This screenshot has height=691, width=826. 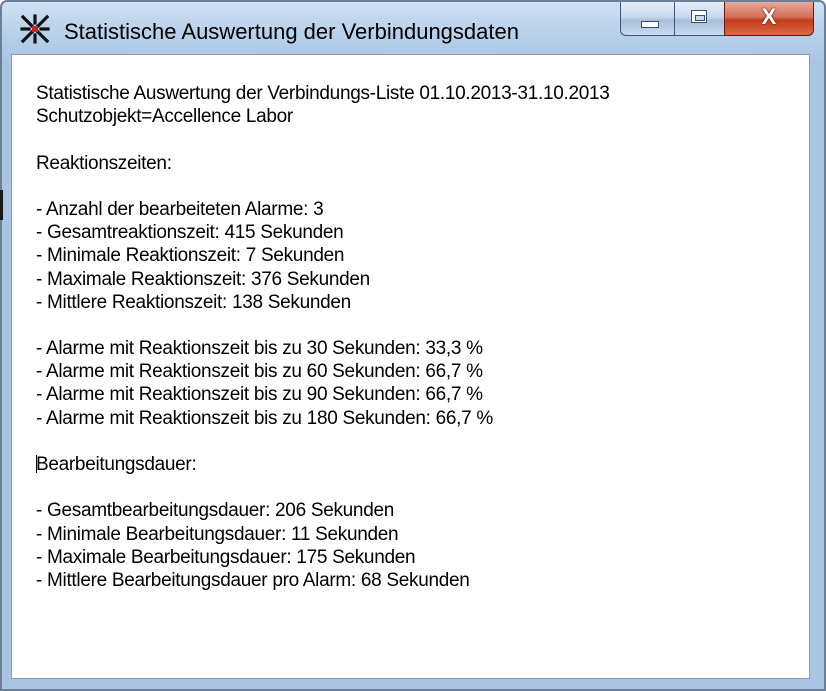 What do you see at coordinates (203, 279) in the screenshot?
I see `report-line: - Maximale Reaktionszeit: 376 Sekunden` at bounding box center [203, 279].